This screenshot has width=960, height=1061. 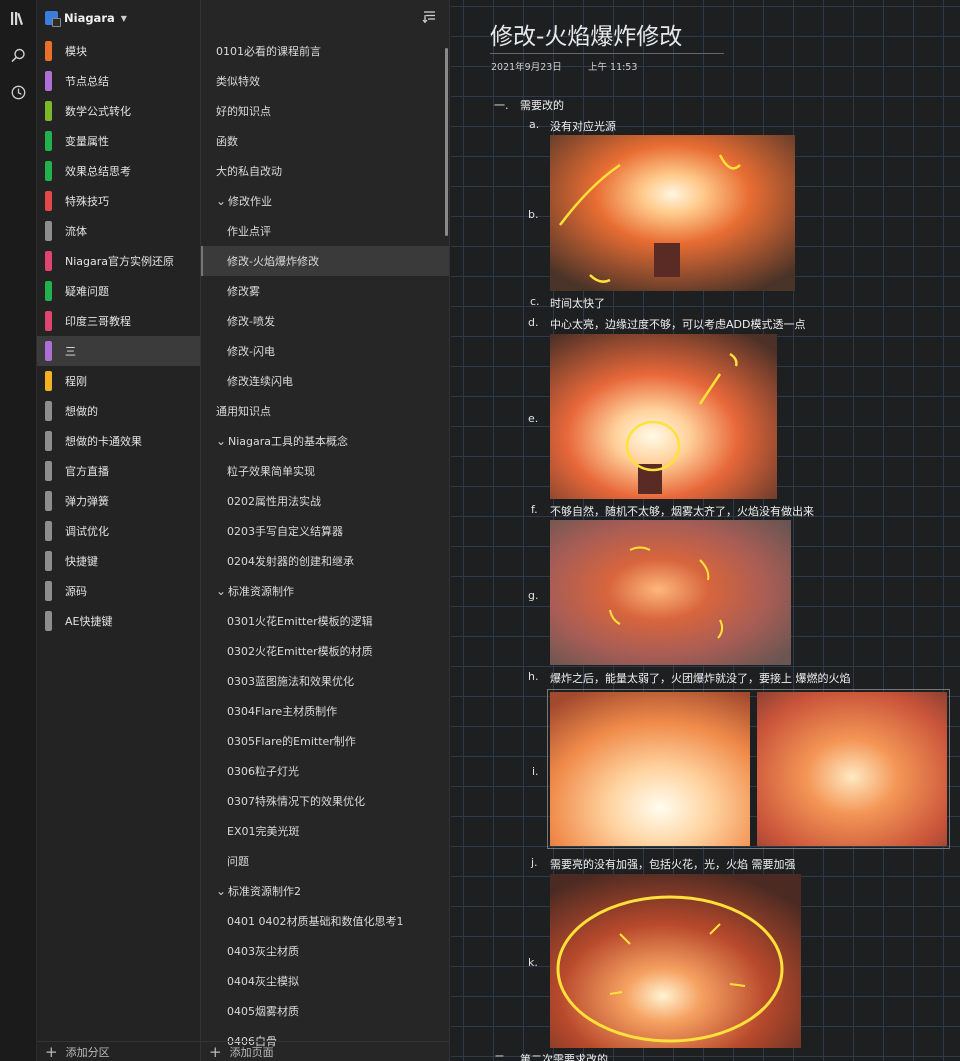 I want to click on list-item-d: 中心太亮，边缘过度不够，可以考虑ADD模式透一点, so click(x=677, y=324).